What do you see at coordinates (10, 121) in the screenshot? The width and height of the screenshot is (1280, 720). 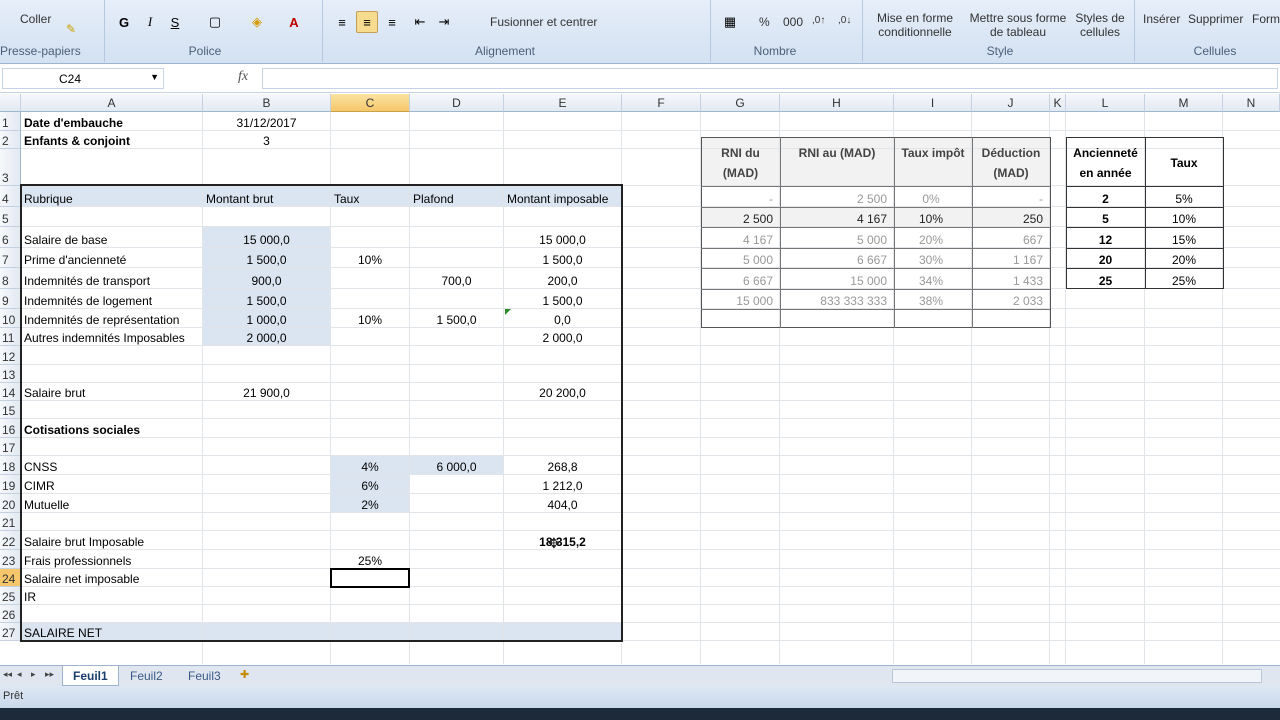 I see `row-header-1: 1` at bounding box center [10, 121].